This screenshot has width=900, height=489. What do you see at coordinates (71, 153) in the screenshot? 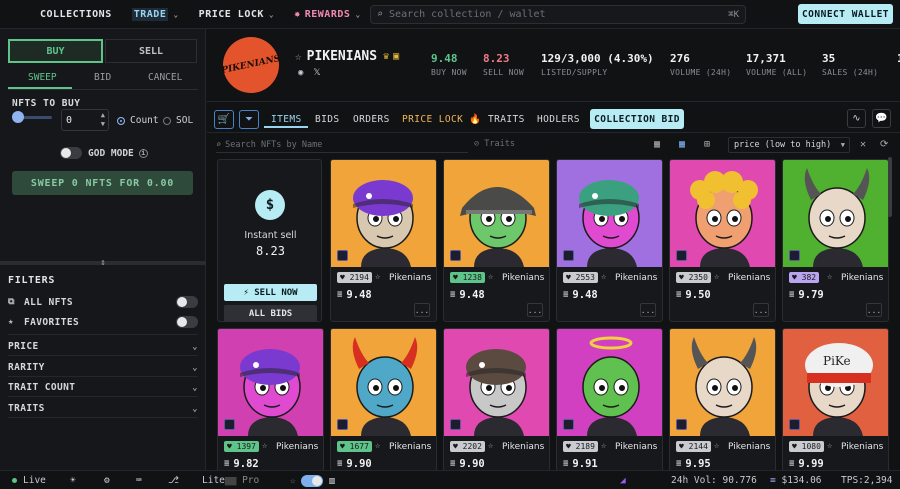
I see `god-mode-switch` at bounding box center [71, 153].